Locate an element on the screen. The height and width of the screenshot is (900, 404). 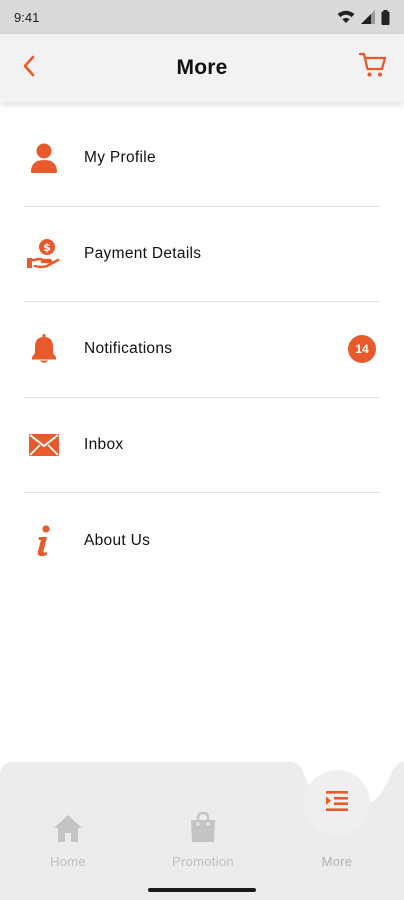
menu-item-about-us: About Us is located at coordinates (202, 541).